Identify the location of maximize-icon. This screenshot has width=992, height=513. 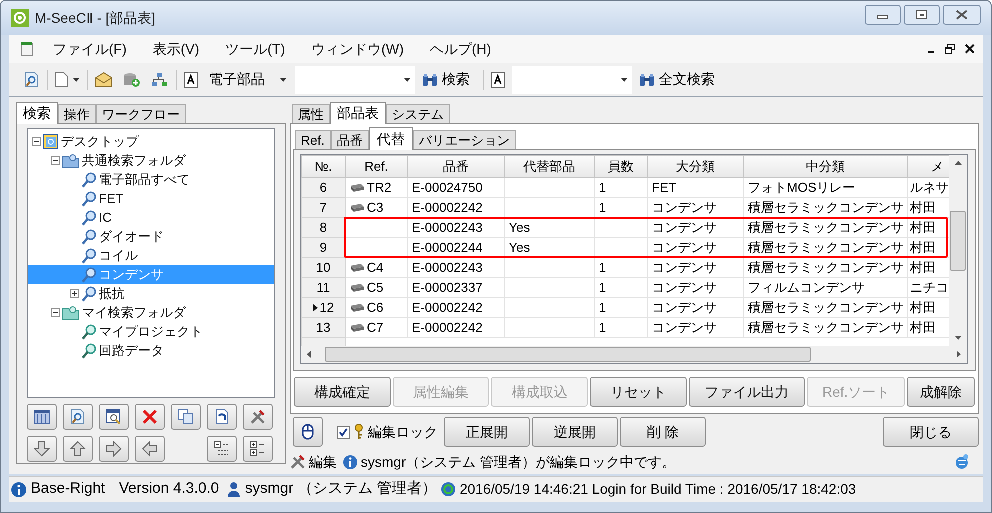
(922, 15).